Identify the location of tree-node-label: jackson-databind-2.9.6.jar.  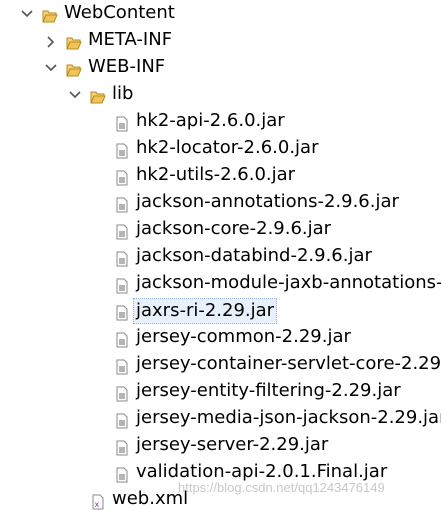
(254, 256).